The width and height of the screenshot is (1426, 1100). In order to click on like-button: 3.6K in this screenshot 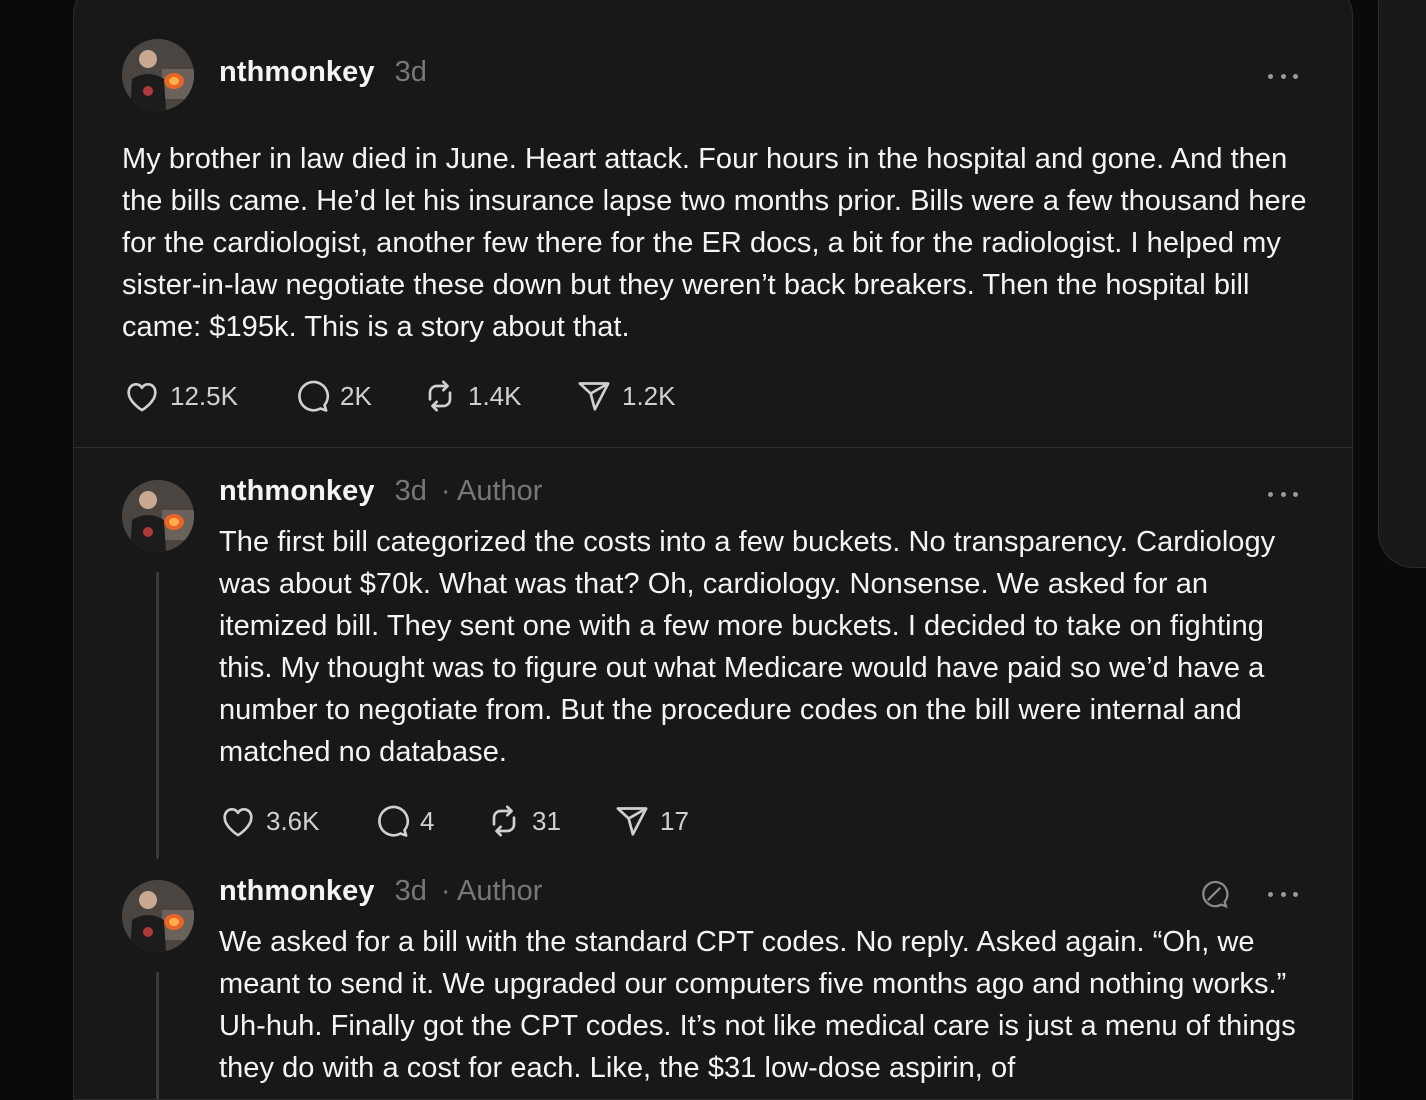, I will do `click(295, 821)`.